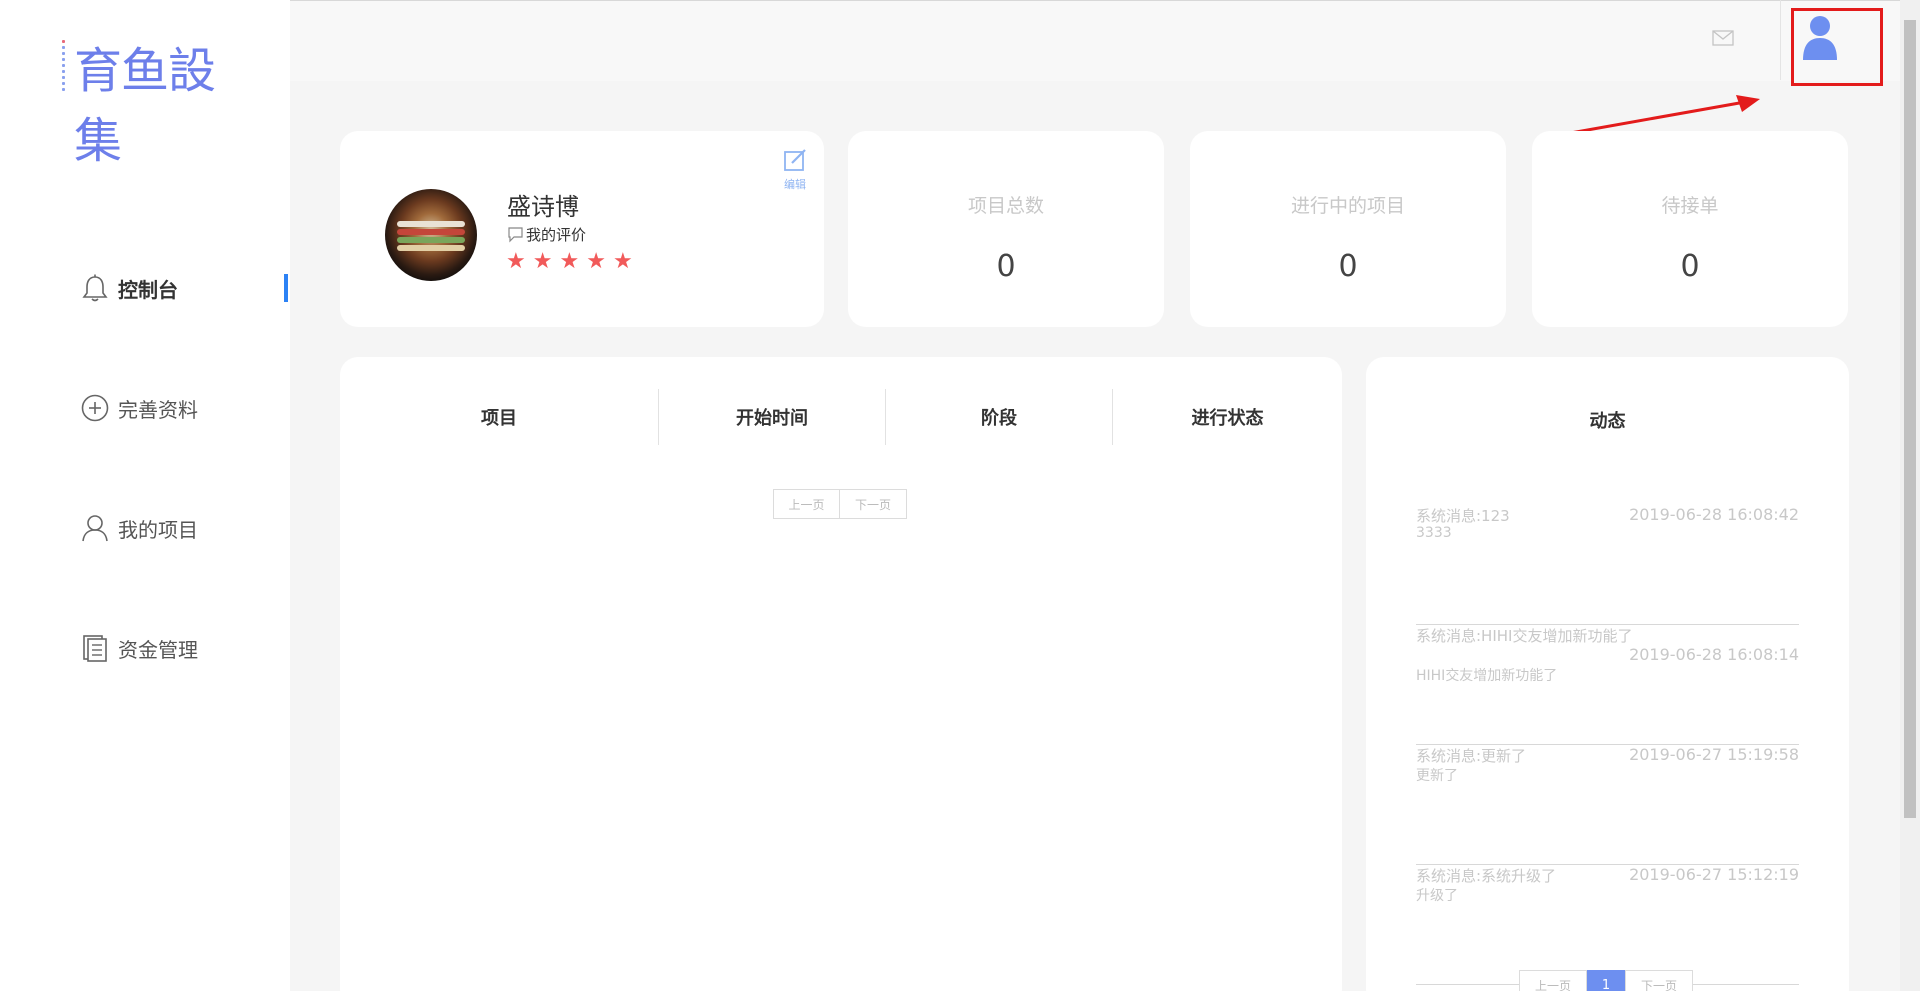  Describe the element at coordinates (1910, 419) in the screenshot. I see `scrollbar-thumb` at that location.